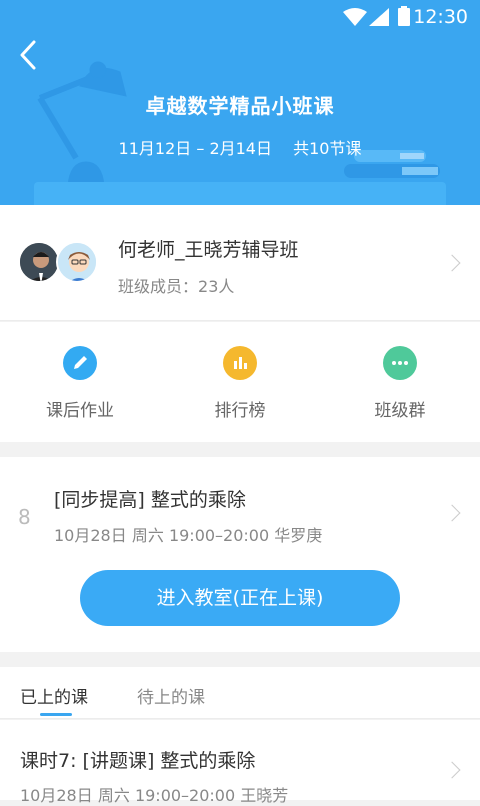 The image size is (480, 806). Describe the element at coordinates (195, 148) in the screenshot. I see `course-date-range: 11月12日 – 2月14日` at that location.